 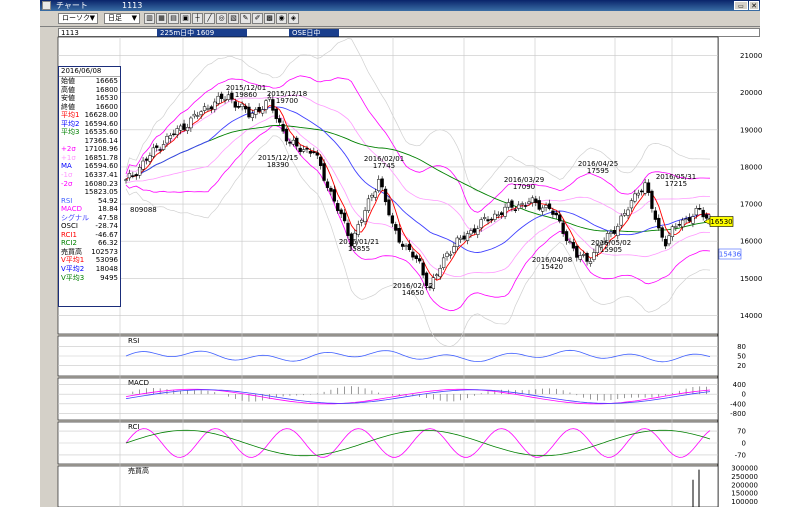 I want to click on price-tick-label: 18000, so click(x=751, y=167).